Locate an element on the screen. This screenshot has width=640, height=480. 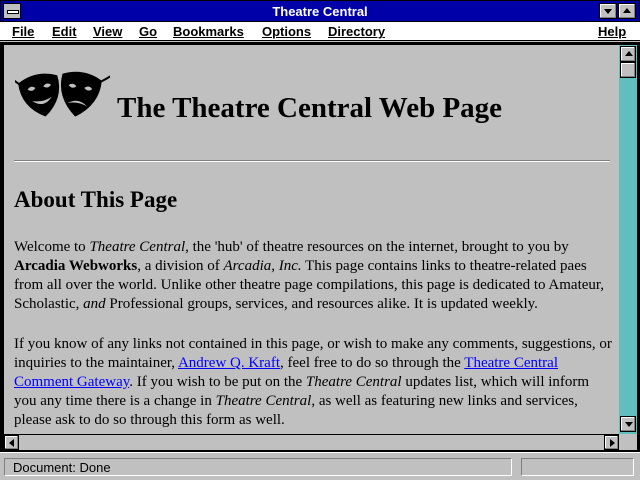
window-title: Theatre Central is located at coordinates (320, 11).